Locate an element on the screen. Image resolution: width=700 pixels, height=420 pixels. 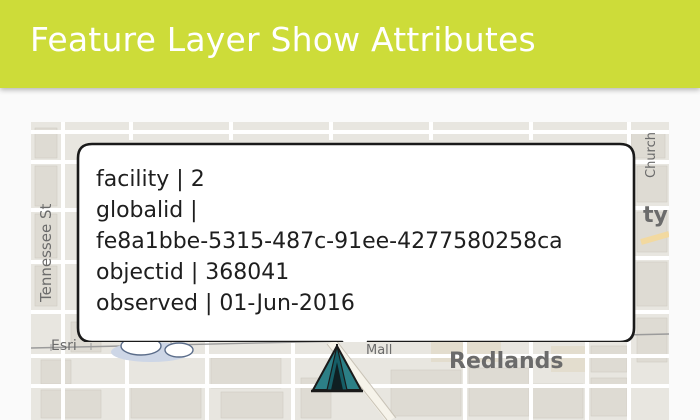
attribute-observed: observed | 01-Jun-2016 is located at coordinates (225, 303).